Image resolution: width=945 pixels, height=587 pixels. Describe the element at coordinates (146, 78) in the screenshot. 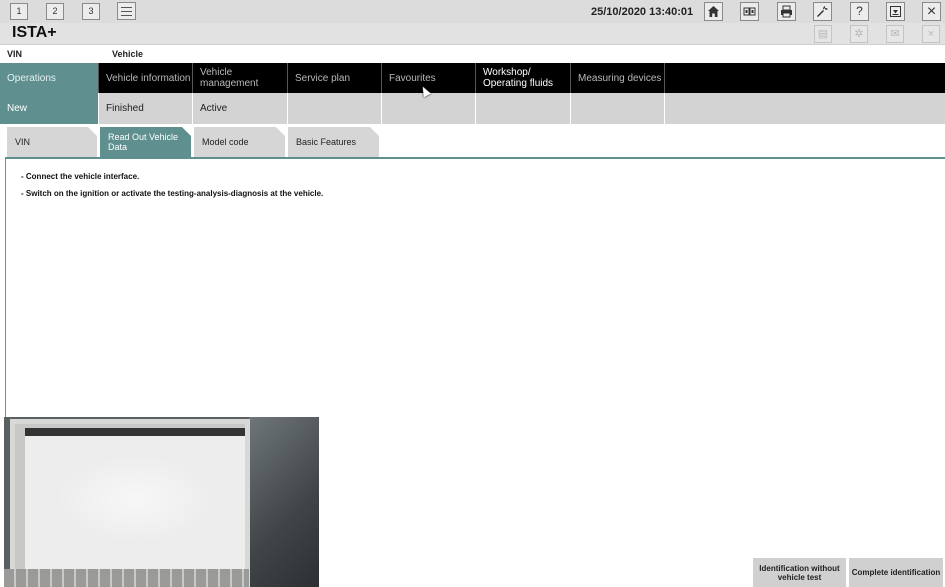

I see `tab-vehicle-information: Vehicle information` at that location.